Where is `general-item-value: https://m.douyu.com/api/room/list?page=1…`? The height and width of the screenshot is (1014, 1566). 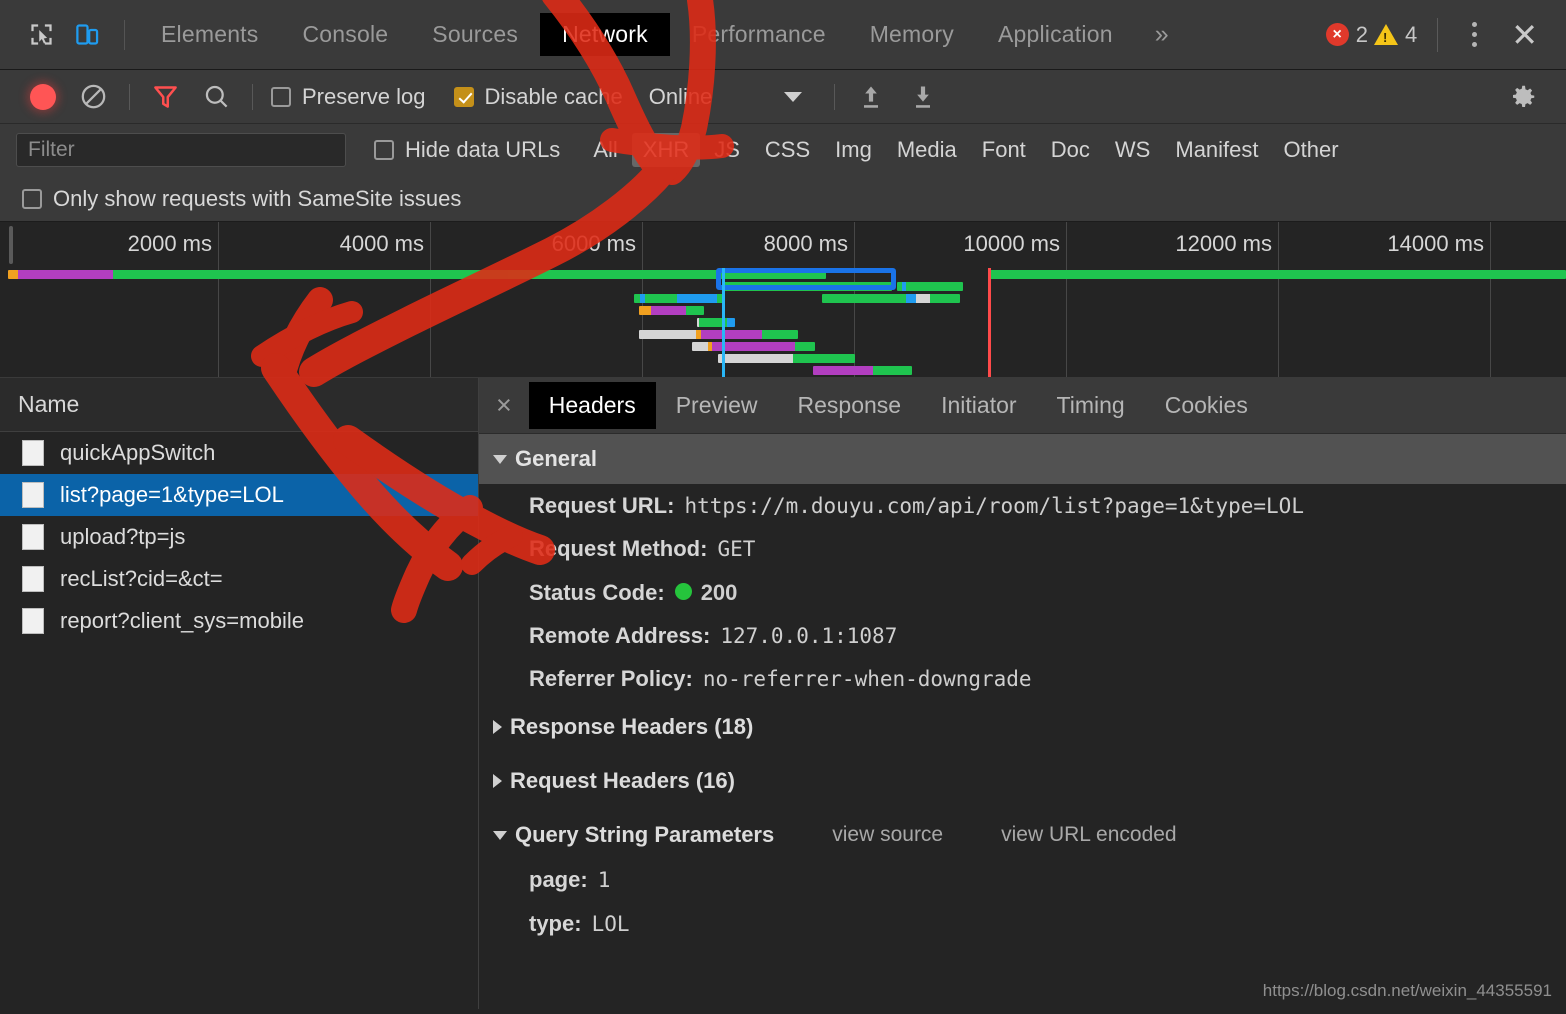
general-item-value: https://m.douyu.com/api/room/list?page=1… is located at coordinates (994, 506).